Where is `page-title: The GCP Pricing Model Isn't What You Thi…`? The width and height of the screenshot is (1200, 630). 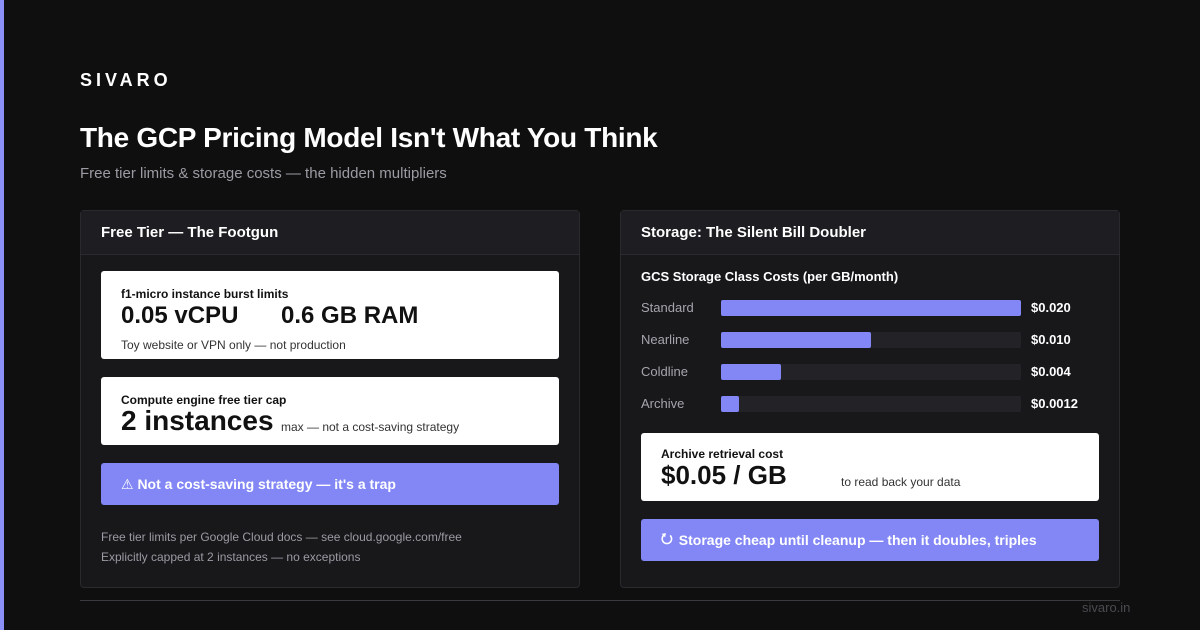
page-title: The GCP Pricing Model Isn't What You Thi… is located at coordinates (369, 137).